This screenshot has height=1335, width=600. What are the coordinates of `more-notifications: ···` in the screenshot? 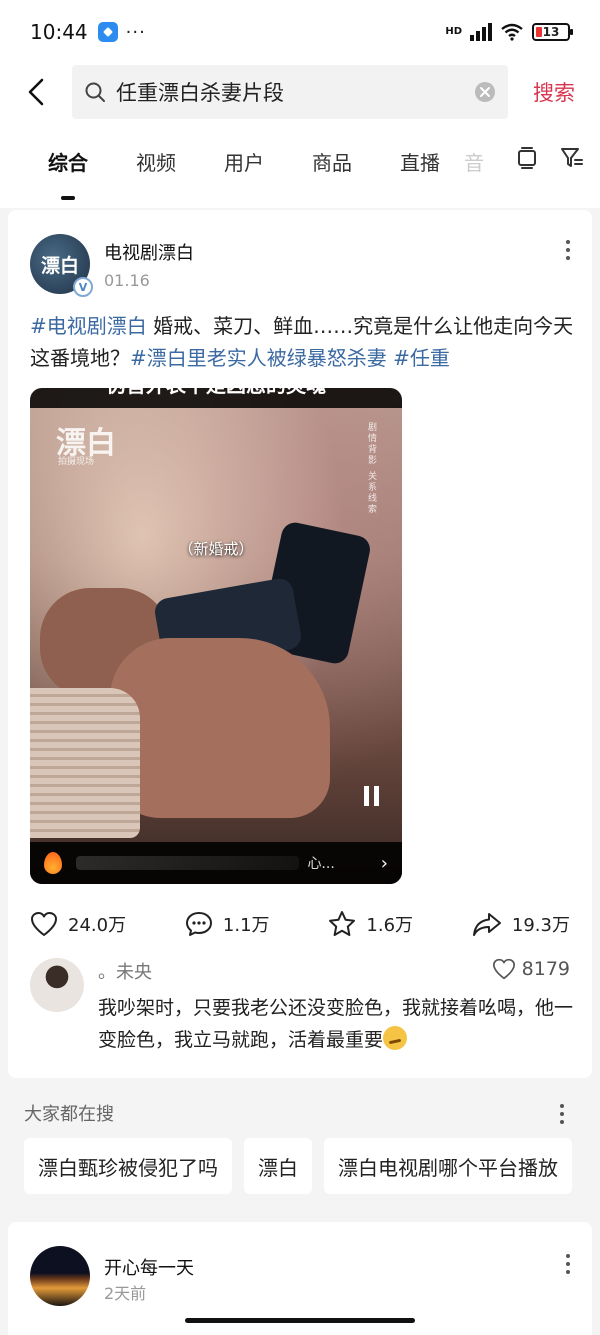 It's located at (135, 32).